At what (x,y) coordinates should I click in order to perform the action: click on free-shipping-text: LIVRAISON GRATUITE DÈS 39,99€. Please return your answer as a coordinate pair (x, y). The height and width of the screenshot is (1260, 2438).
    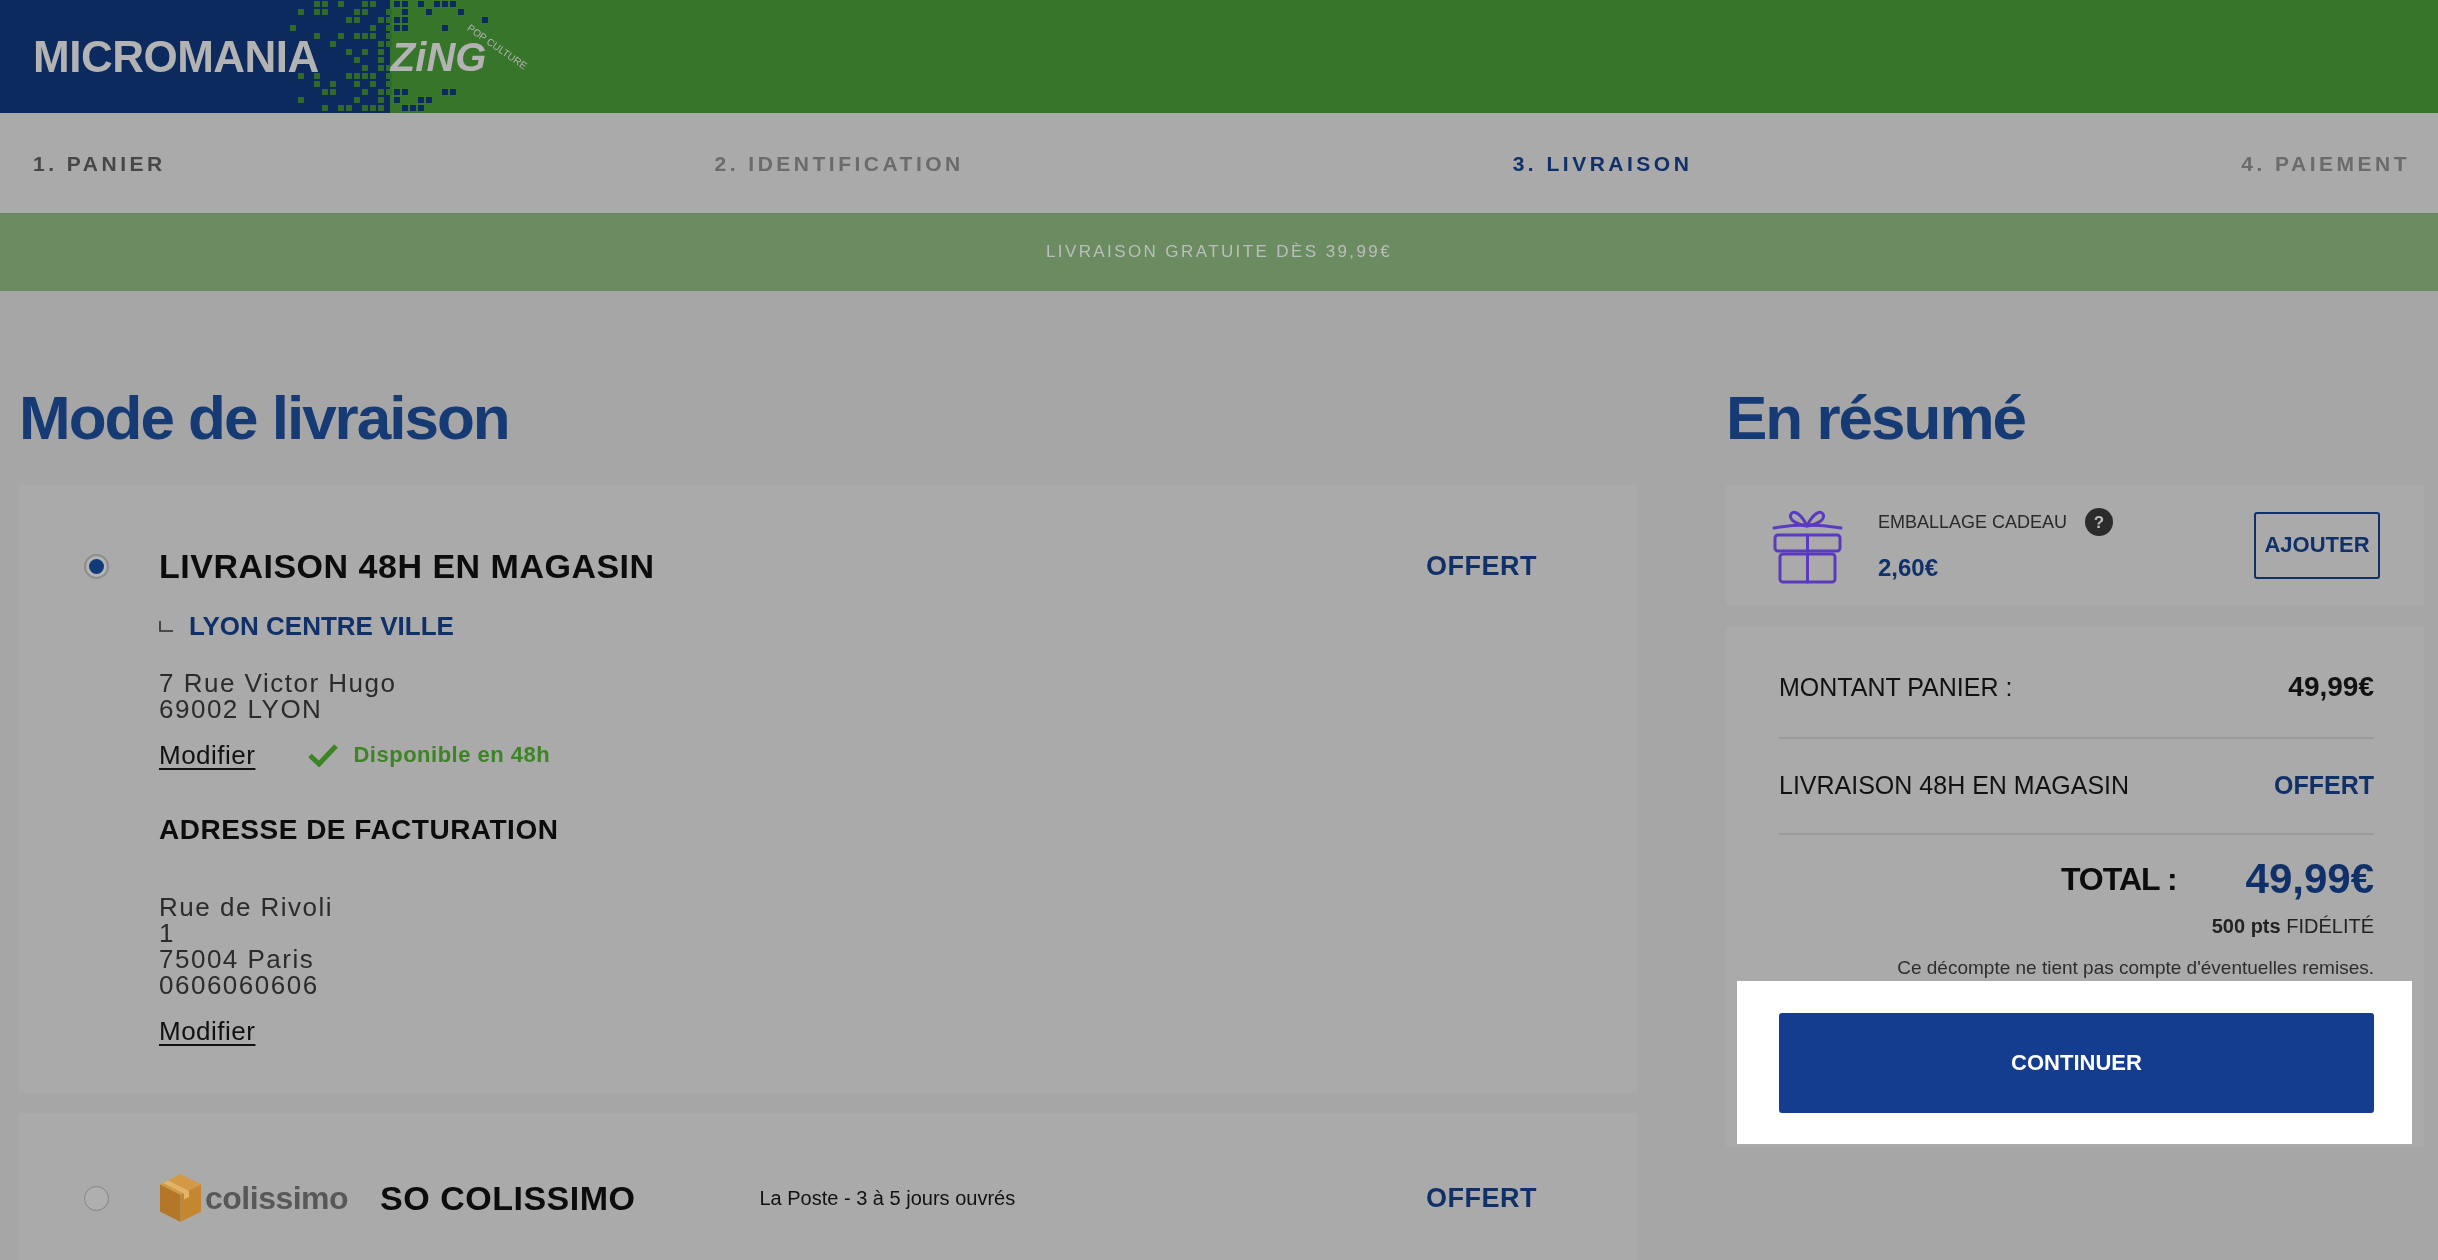
    Looking at the image, I should click on (1219, 252).